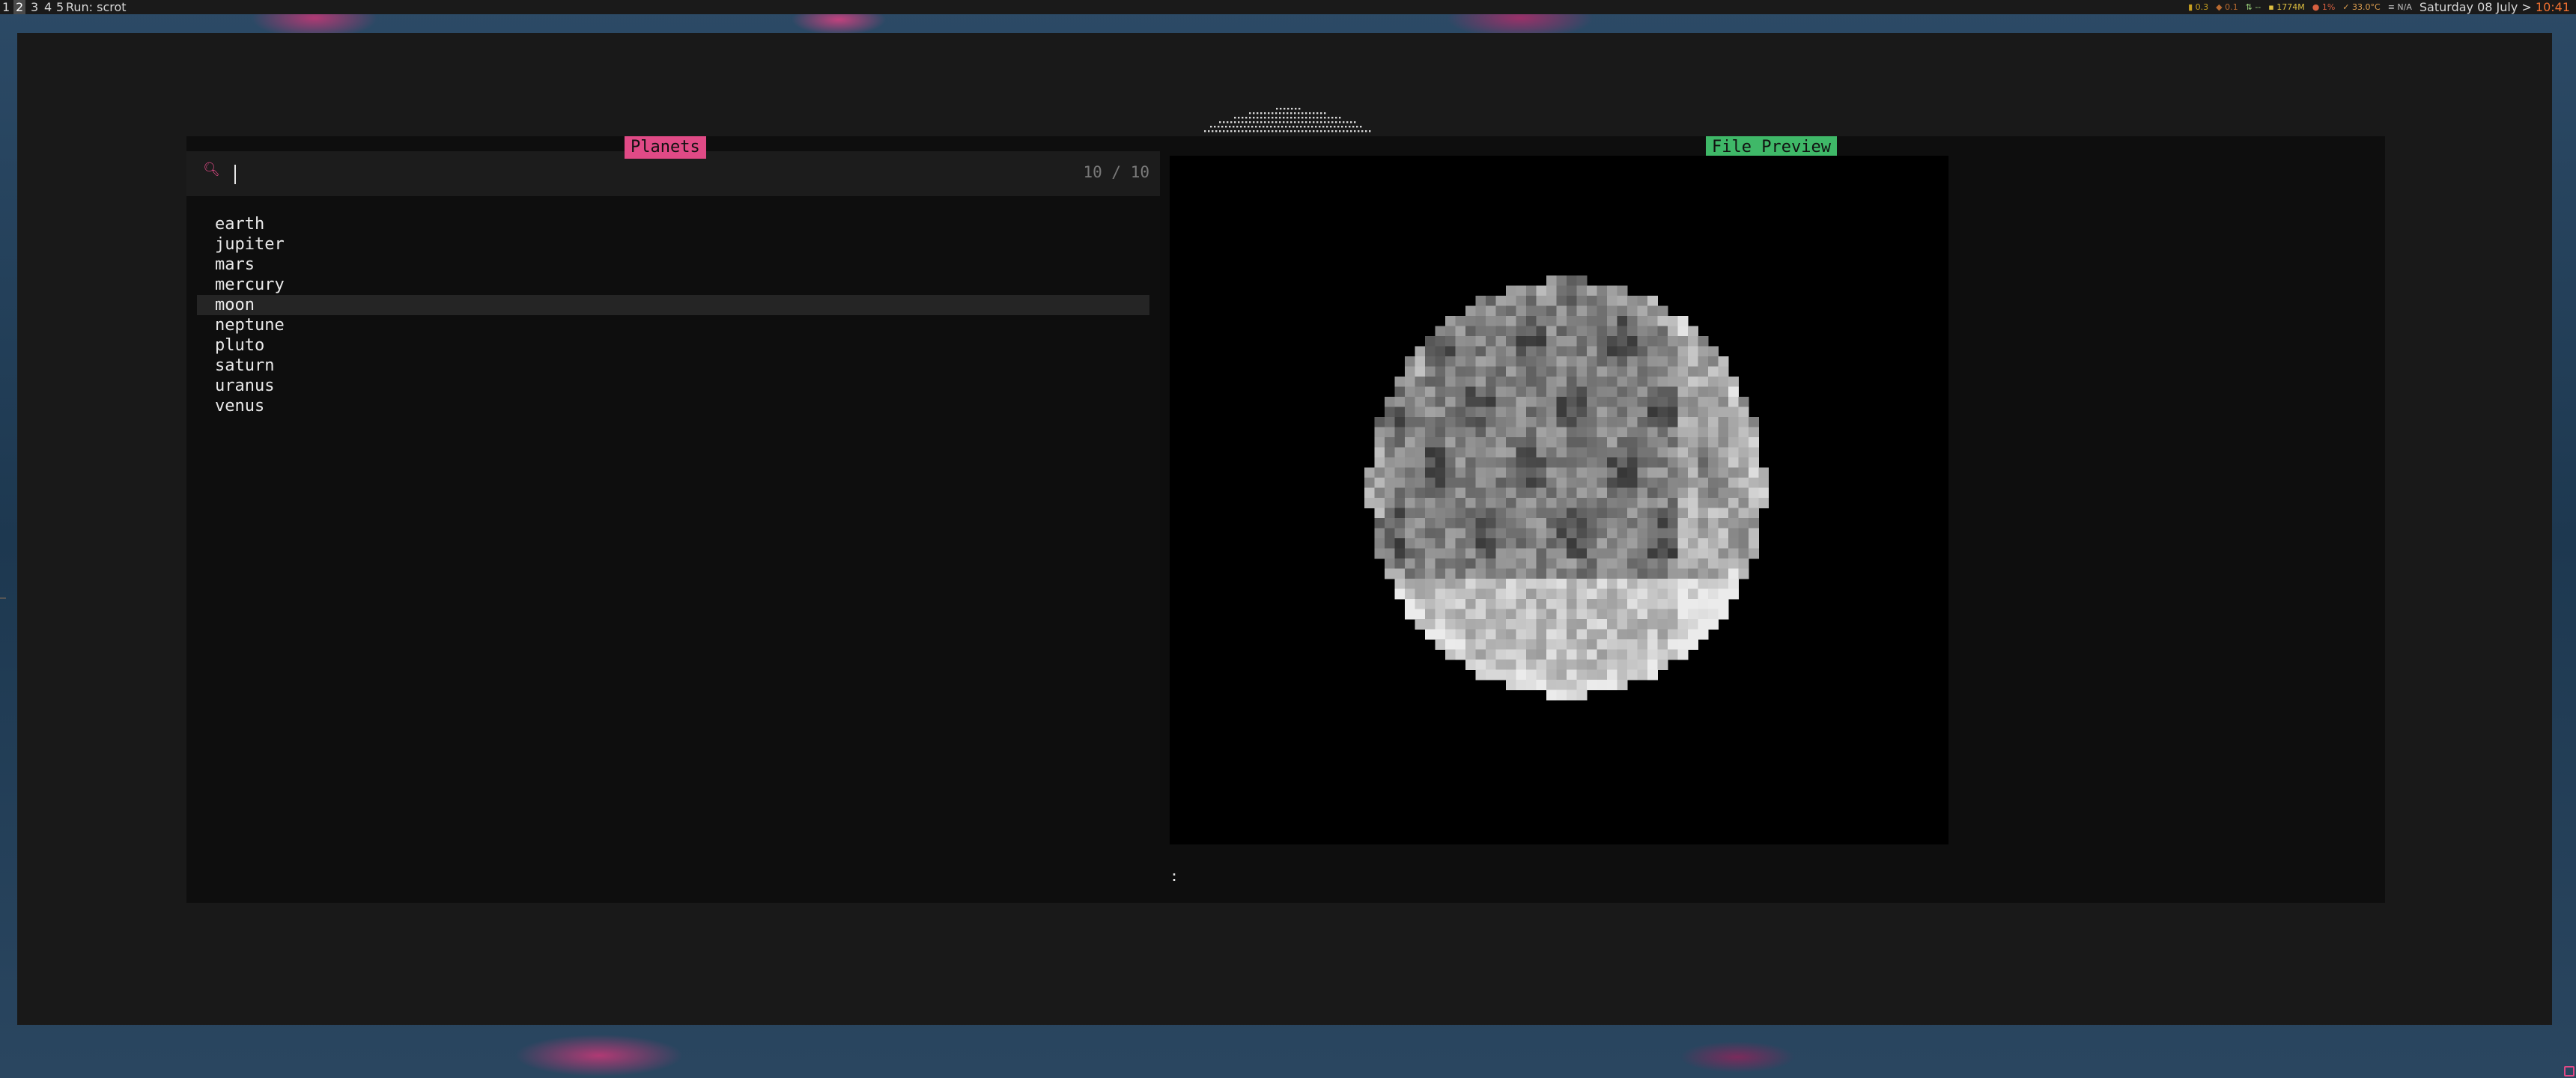  Describe the element at coordinates (673, 386) in the screenshot. I see `list-item-uranus: uranus` at that location.